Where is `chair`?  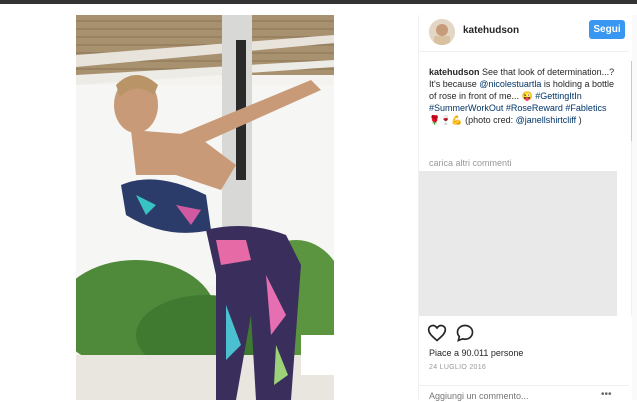
chair is located at coordinates (317, 355).